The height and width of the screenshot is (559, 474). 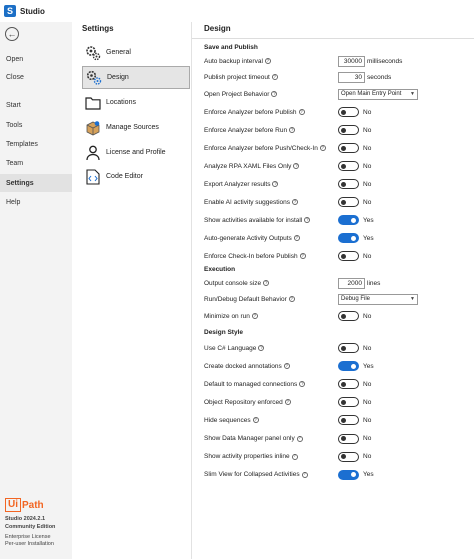 I want to click on enforce-check-in-before-publish-toggle, so click(x=348, y=256).